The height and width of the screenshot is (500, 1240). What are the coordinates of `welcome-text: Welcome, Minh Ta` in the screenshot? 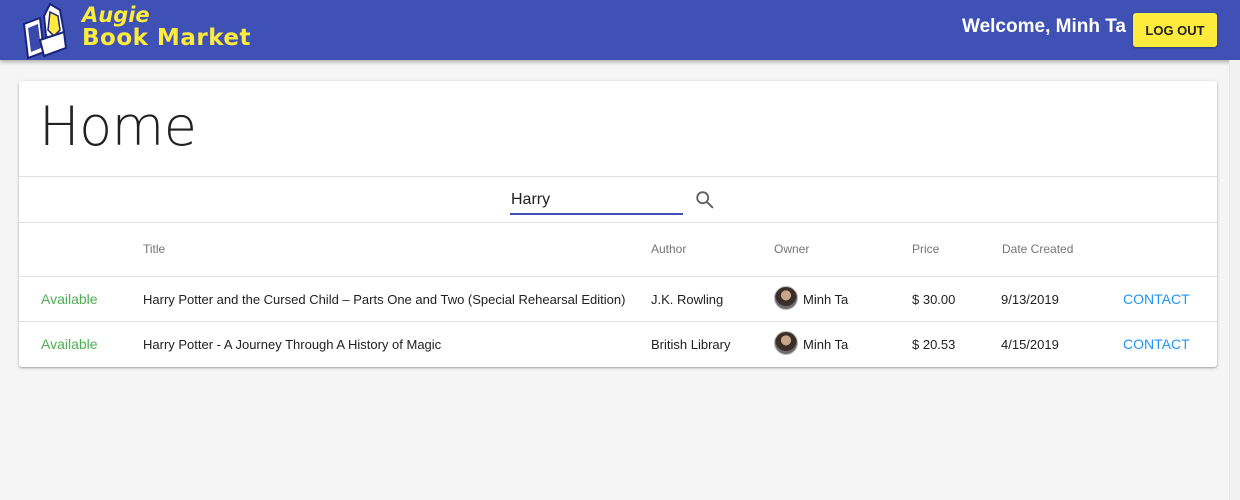 It's located at (1044, 26).